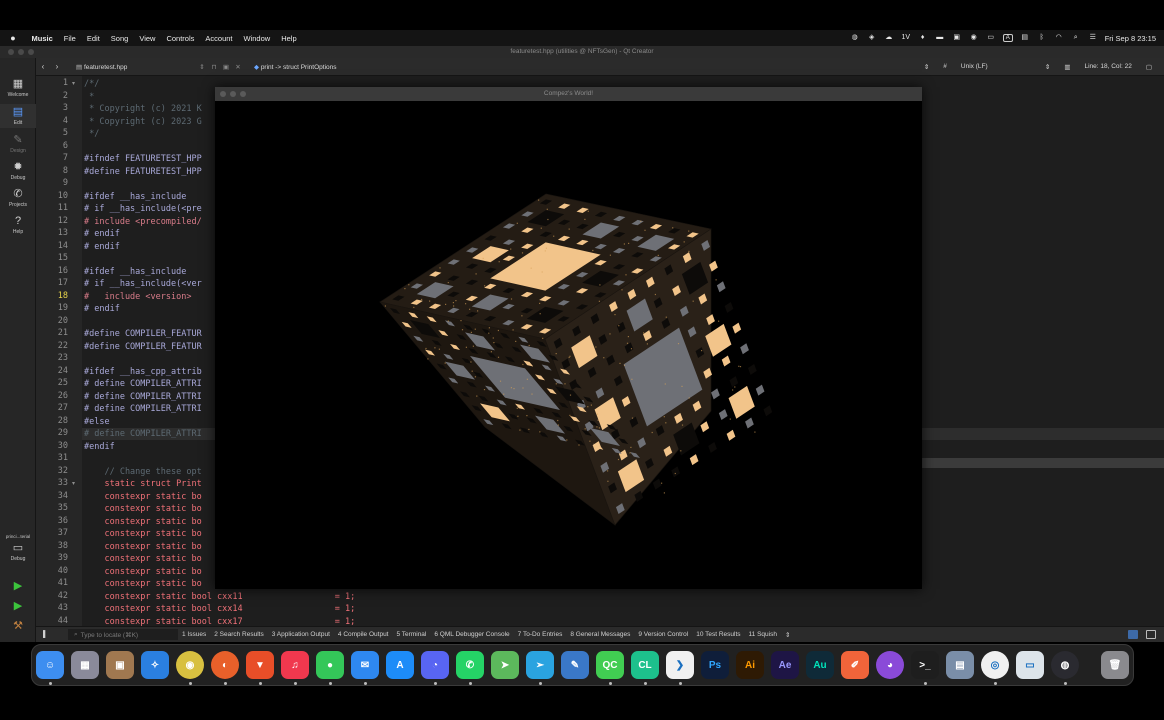 The width and height of the screenshot is (1164, 720). I want to click on firefox-icon: ◐, so click(225, 665).